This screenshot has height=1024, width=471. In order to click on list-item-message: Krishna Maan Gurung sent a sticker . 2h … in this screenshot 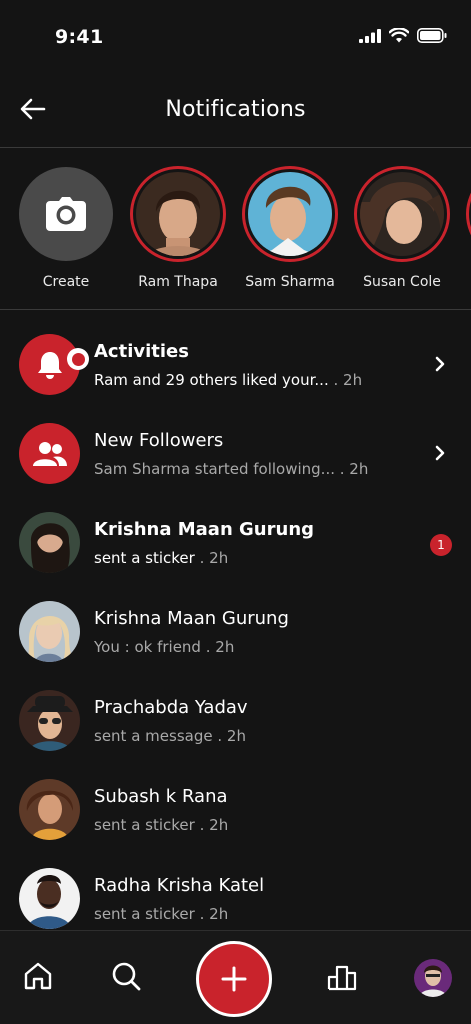, I will do `click(235, 542)`.